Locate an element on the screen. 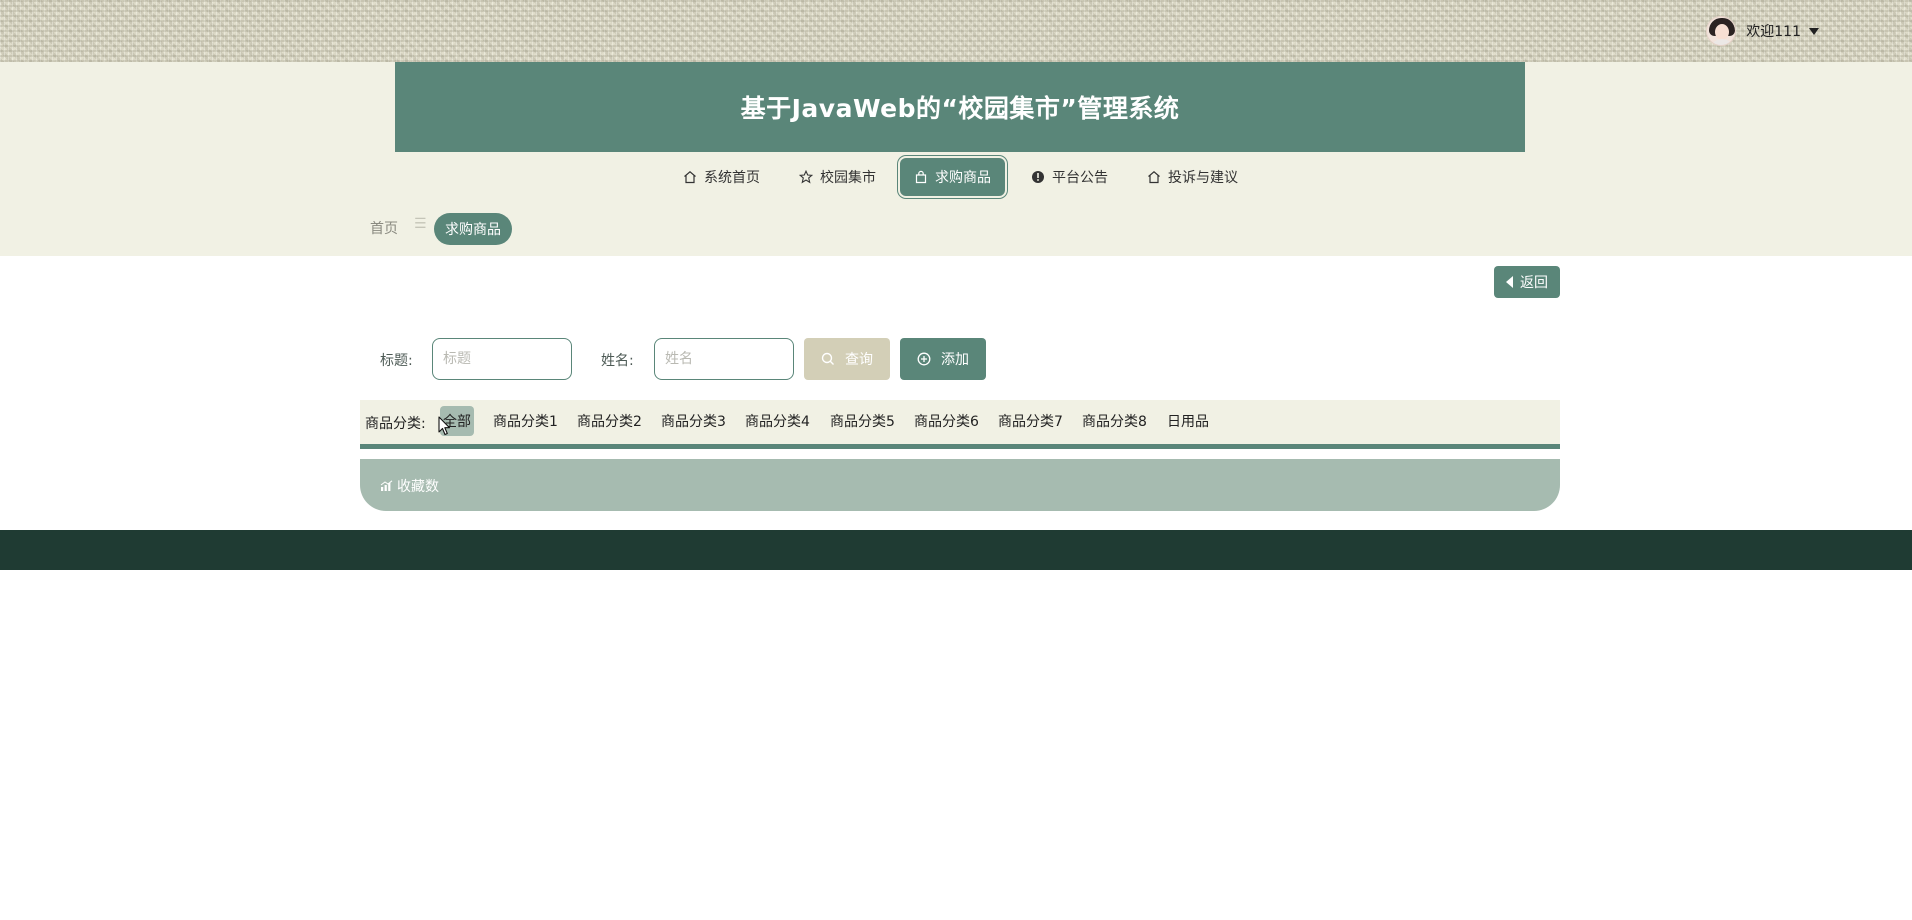  sort-bar is located at coordinates (960, 485).